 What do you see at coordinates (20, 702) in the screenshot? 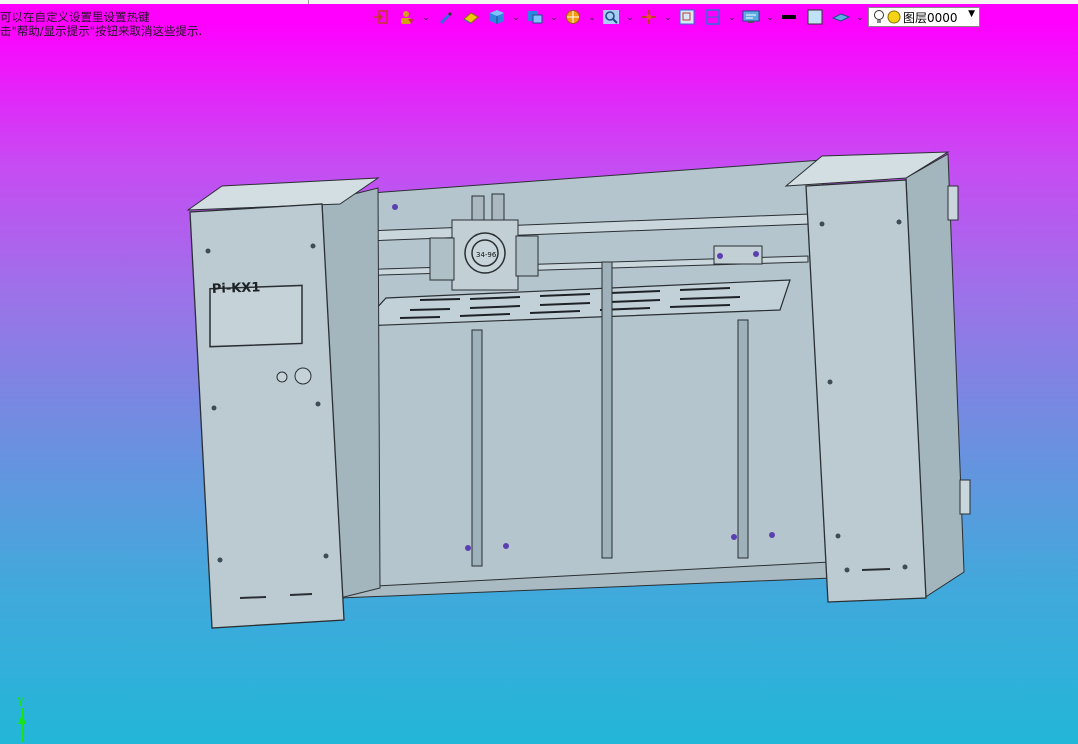
I see `y-axis-label: Y` at bounding box center [20, 702].